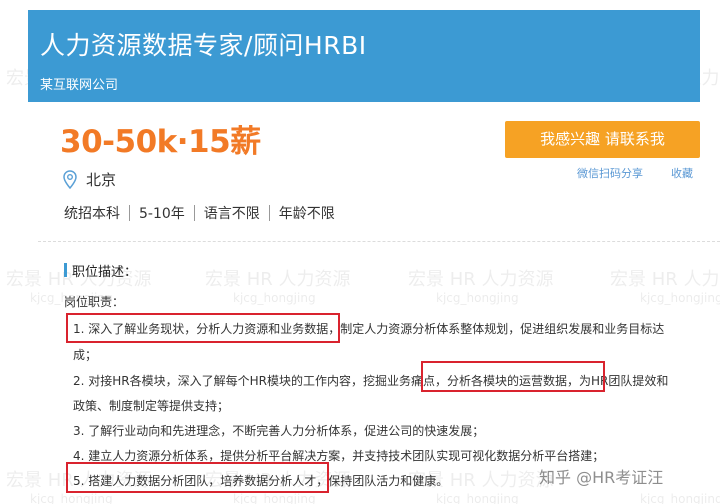 This screenshot has width=720, height=504. Describe the element at coordinates (379, 241) in the screenshot. I see `section-divider` at that location.